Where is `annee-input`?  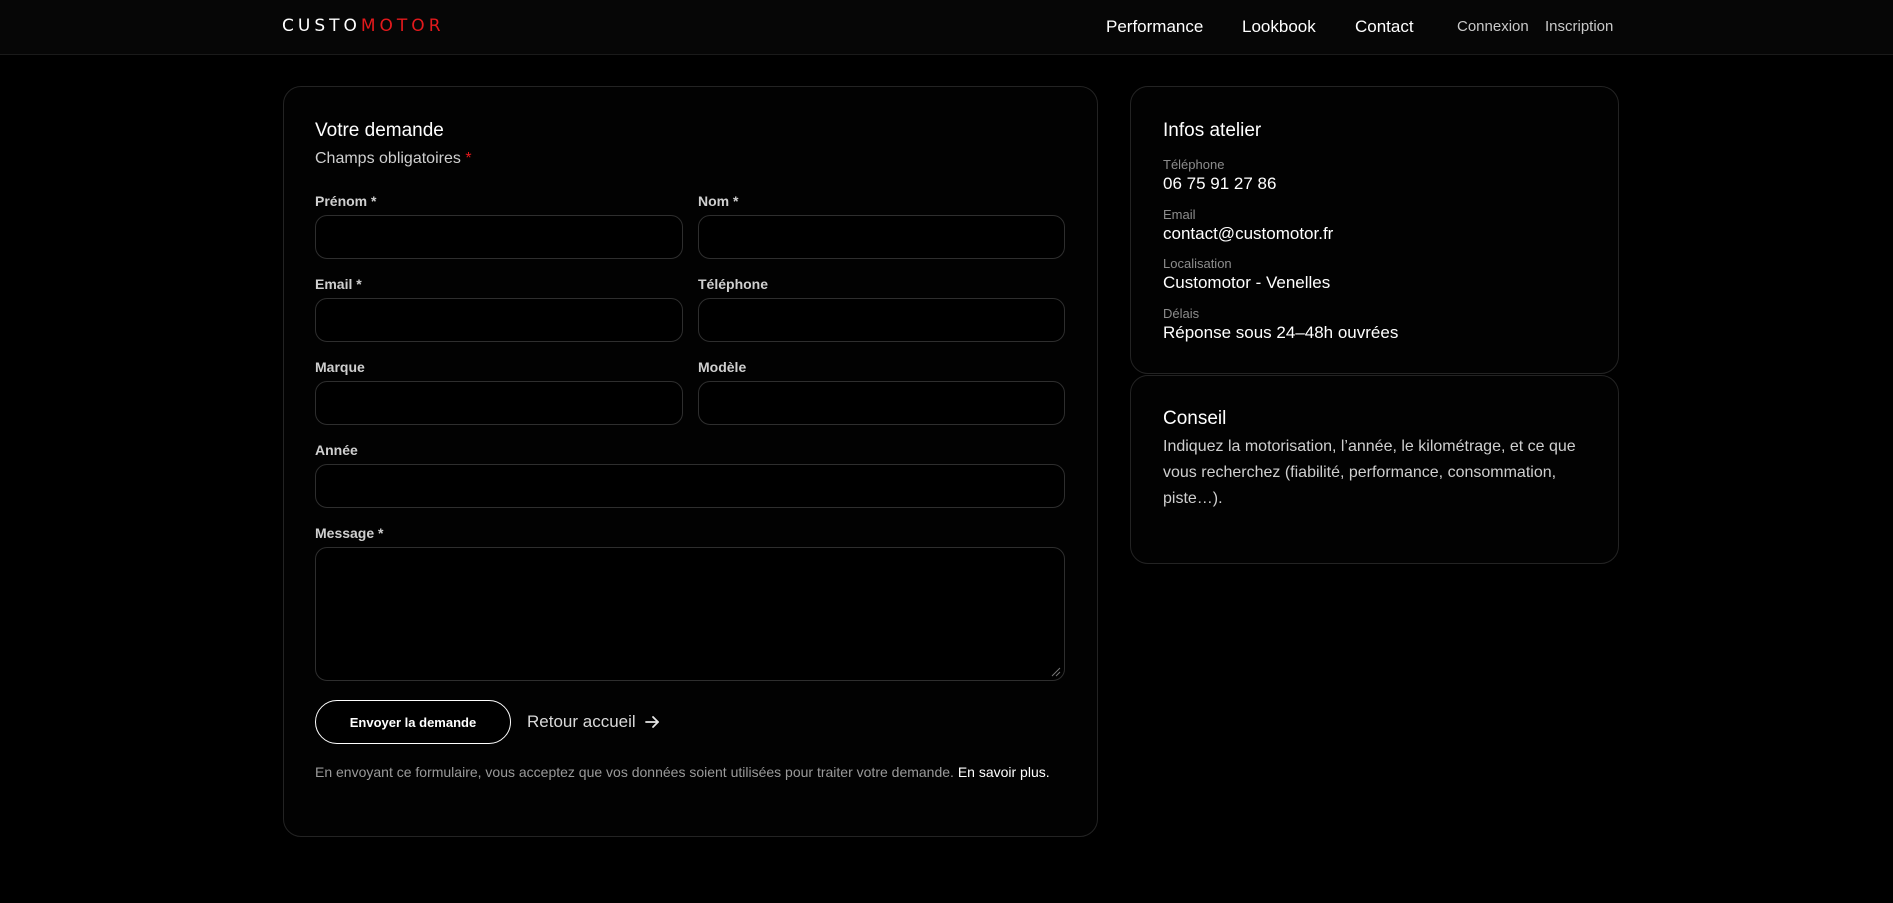 annee-input is located at coordinates (690, 486).